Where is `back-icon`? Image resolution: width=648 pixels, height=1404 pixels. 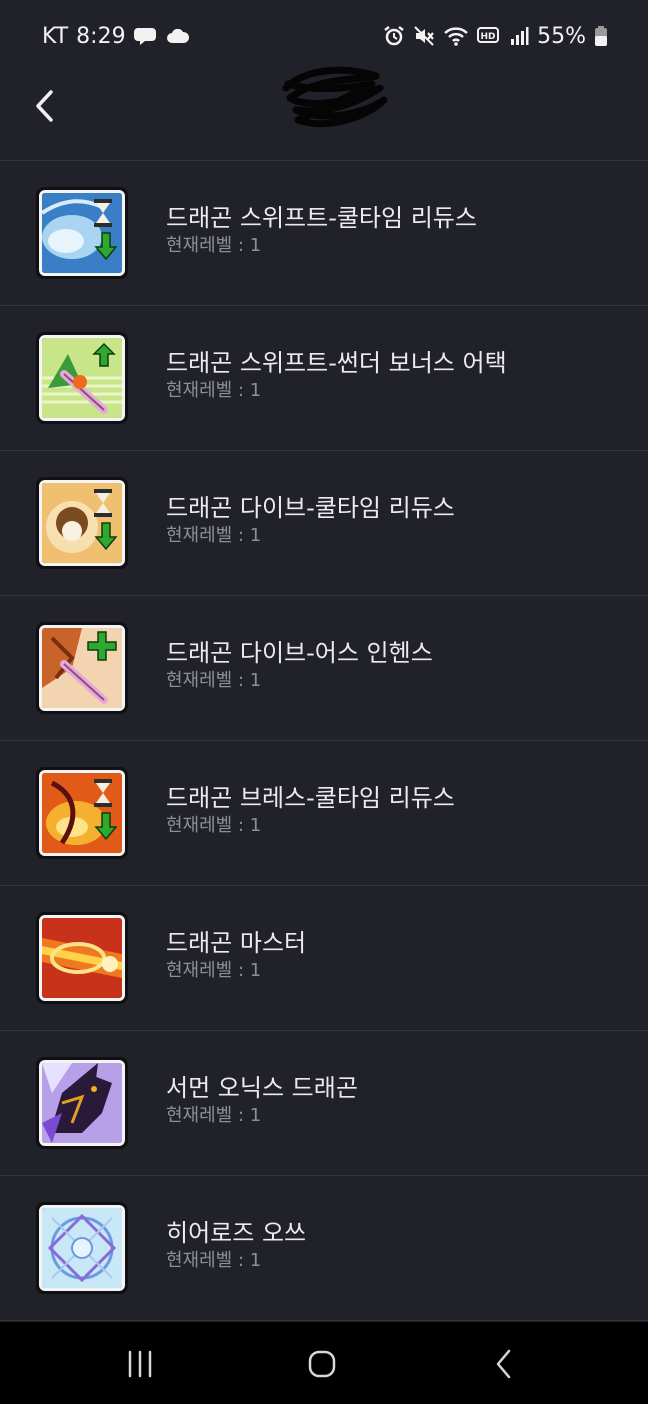
back-icon is located at coordinates (503, 1364).